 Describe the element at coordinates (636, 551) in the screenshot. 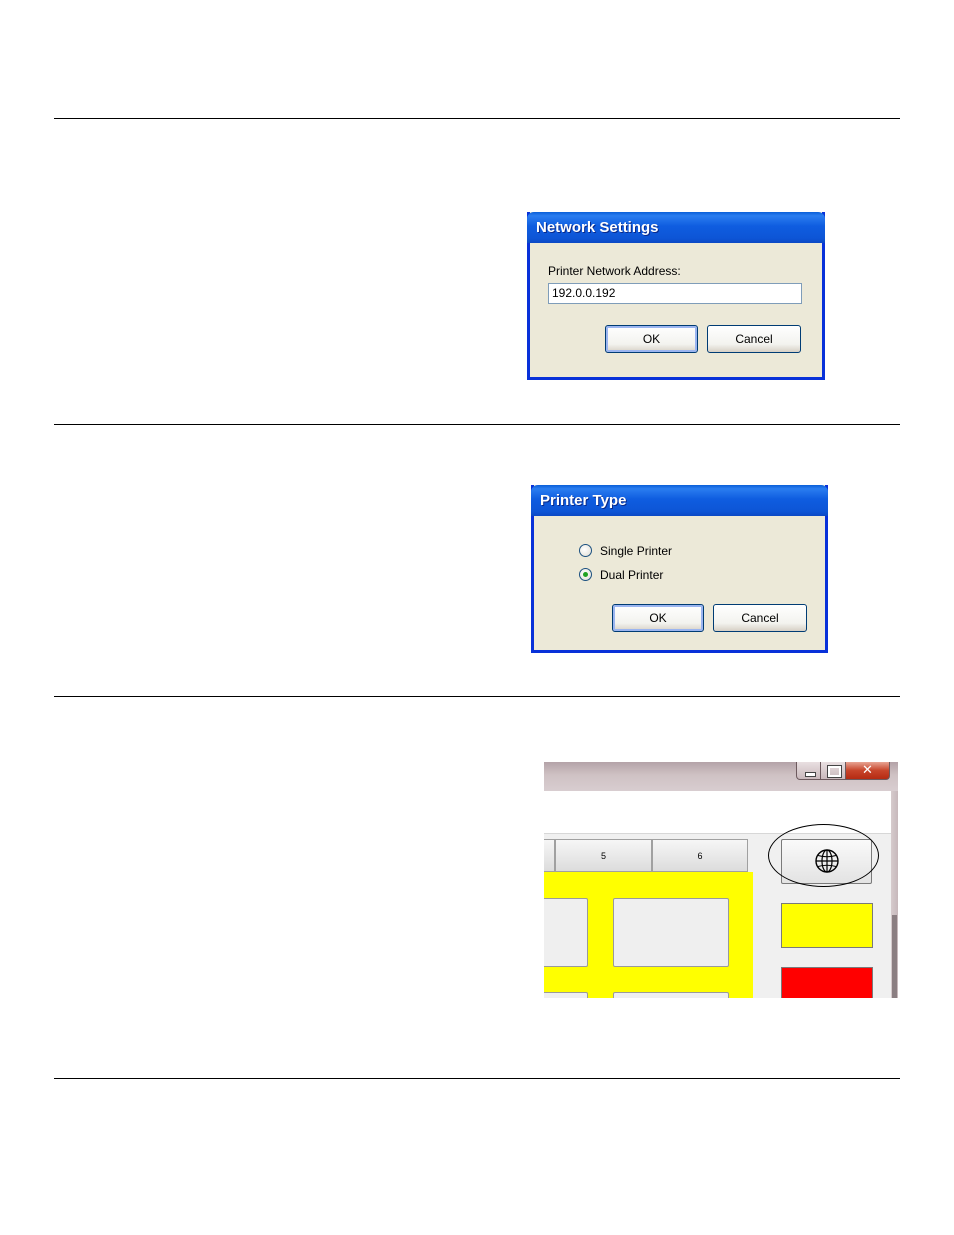

I see `single-printer-label: Single Printer` at that location.